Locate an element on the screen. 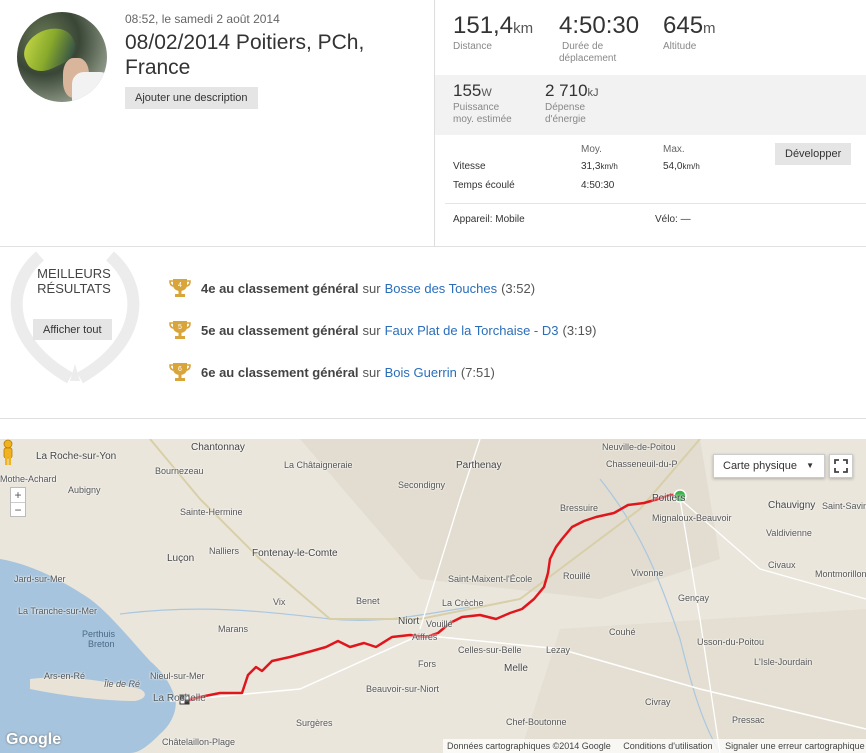 The image size is (866, 753). map-town-label: Montmorillon is located at coordinates (840, 574).